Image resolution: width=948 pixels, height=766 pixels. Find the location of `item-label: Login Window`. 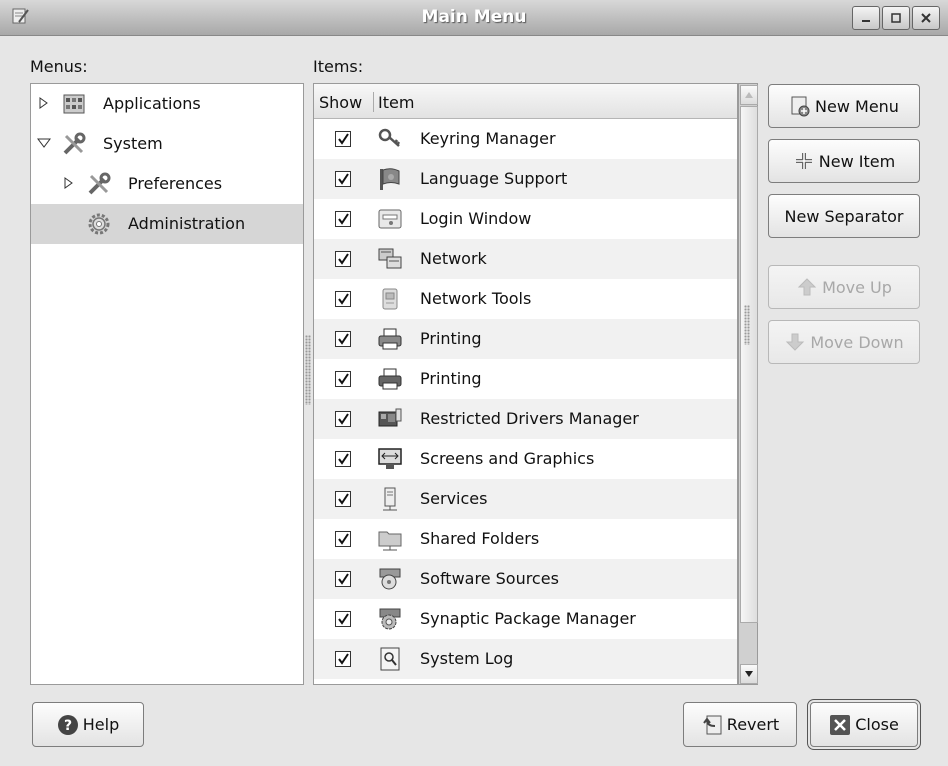

item-label: Login Window is located at coordinates (476, 218).